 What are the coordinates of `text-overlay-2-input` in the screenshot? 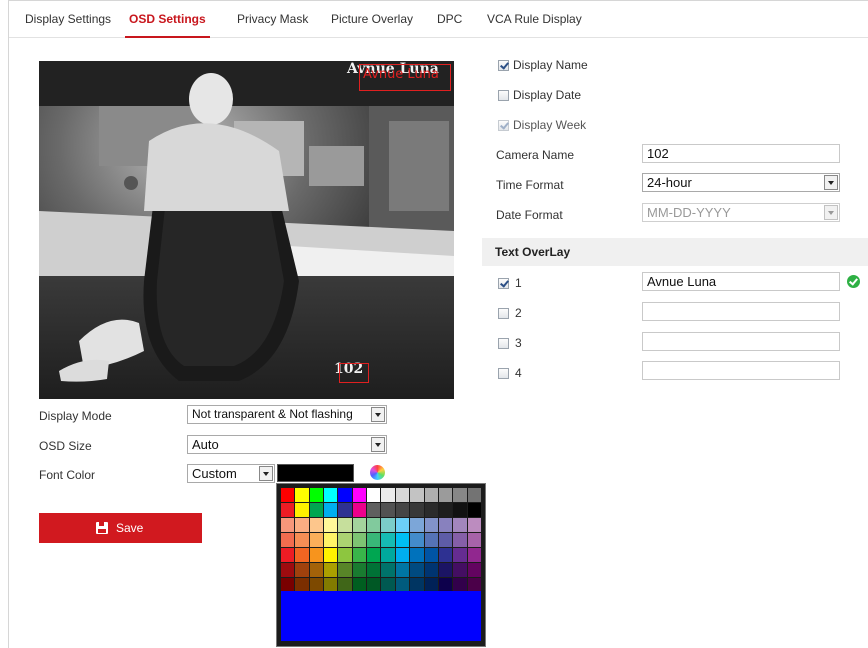 It's located at (741, 311).